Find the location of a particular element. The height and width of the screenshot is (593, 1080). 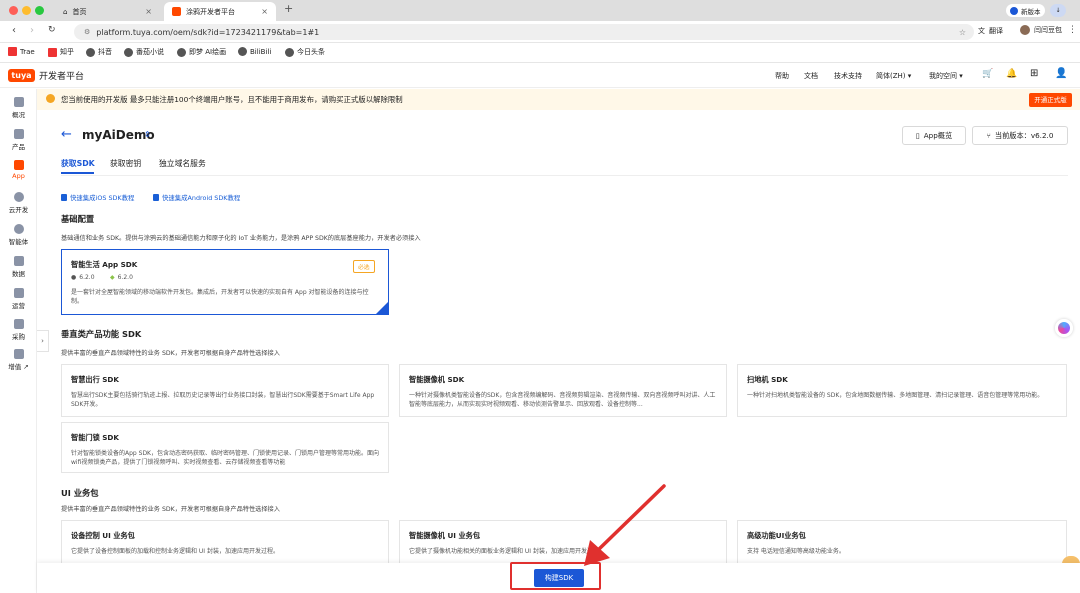

sidebar-item-operation: 运营 is located at coordinates (18, 299).